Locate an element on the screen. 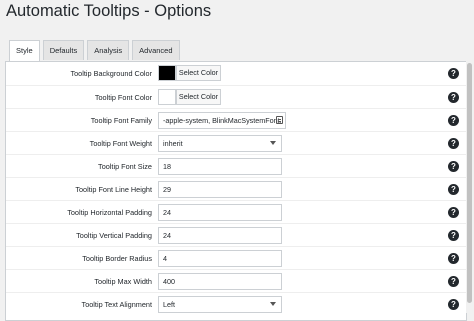 This screenshot has height=321, width=474. setting-row-text-alignment: Tooltip Text Alignment Left ? is located at coordinates (236, 304).